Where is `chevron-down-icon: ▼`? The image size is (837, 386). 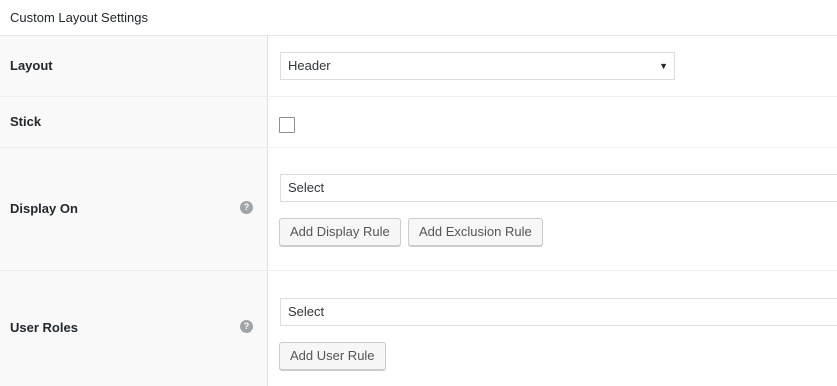 chevron-down-icon: ▼ is located at coordinates (663, 66).